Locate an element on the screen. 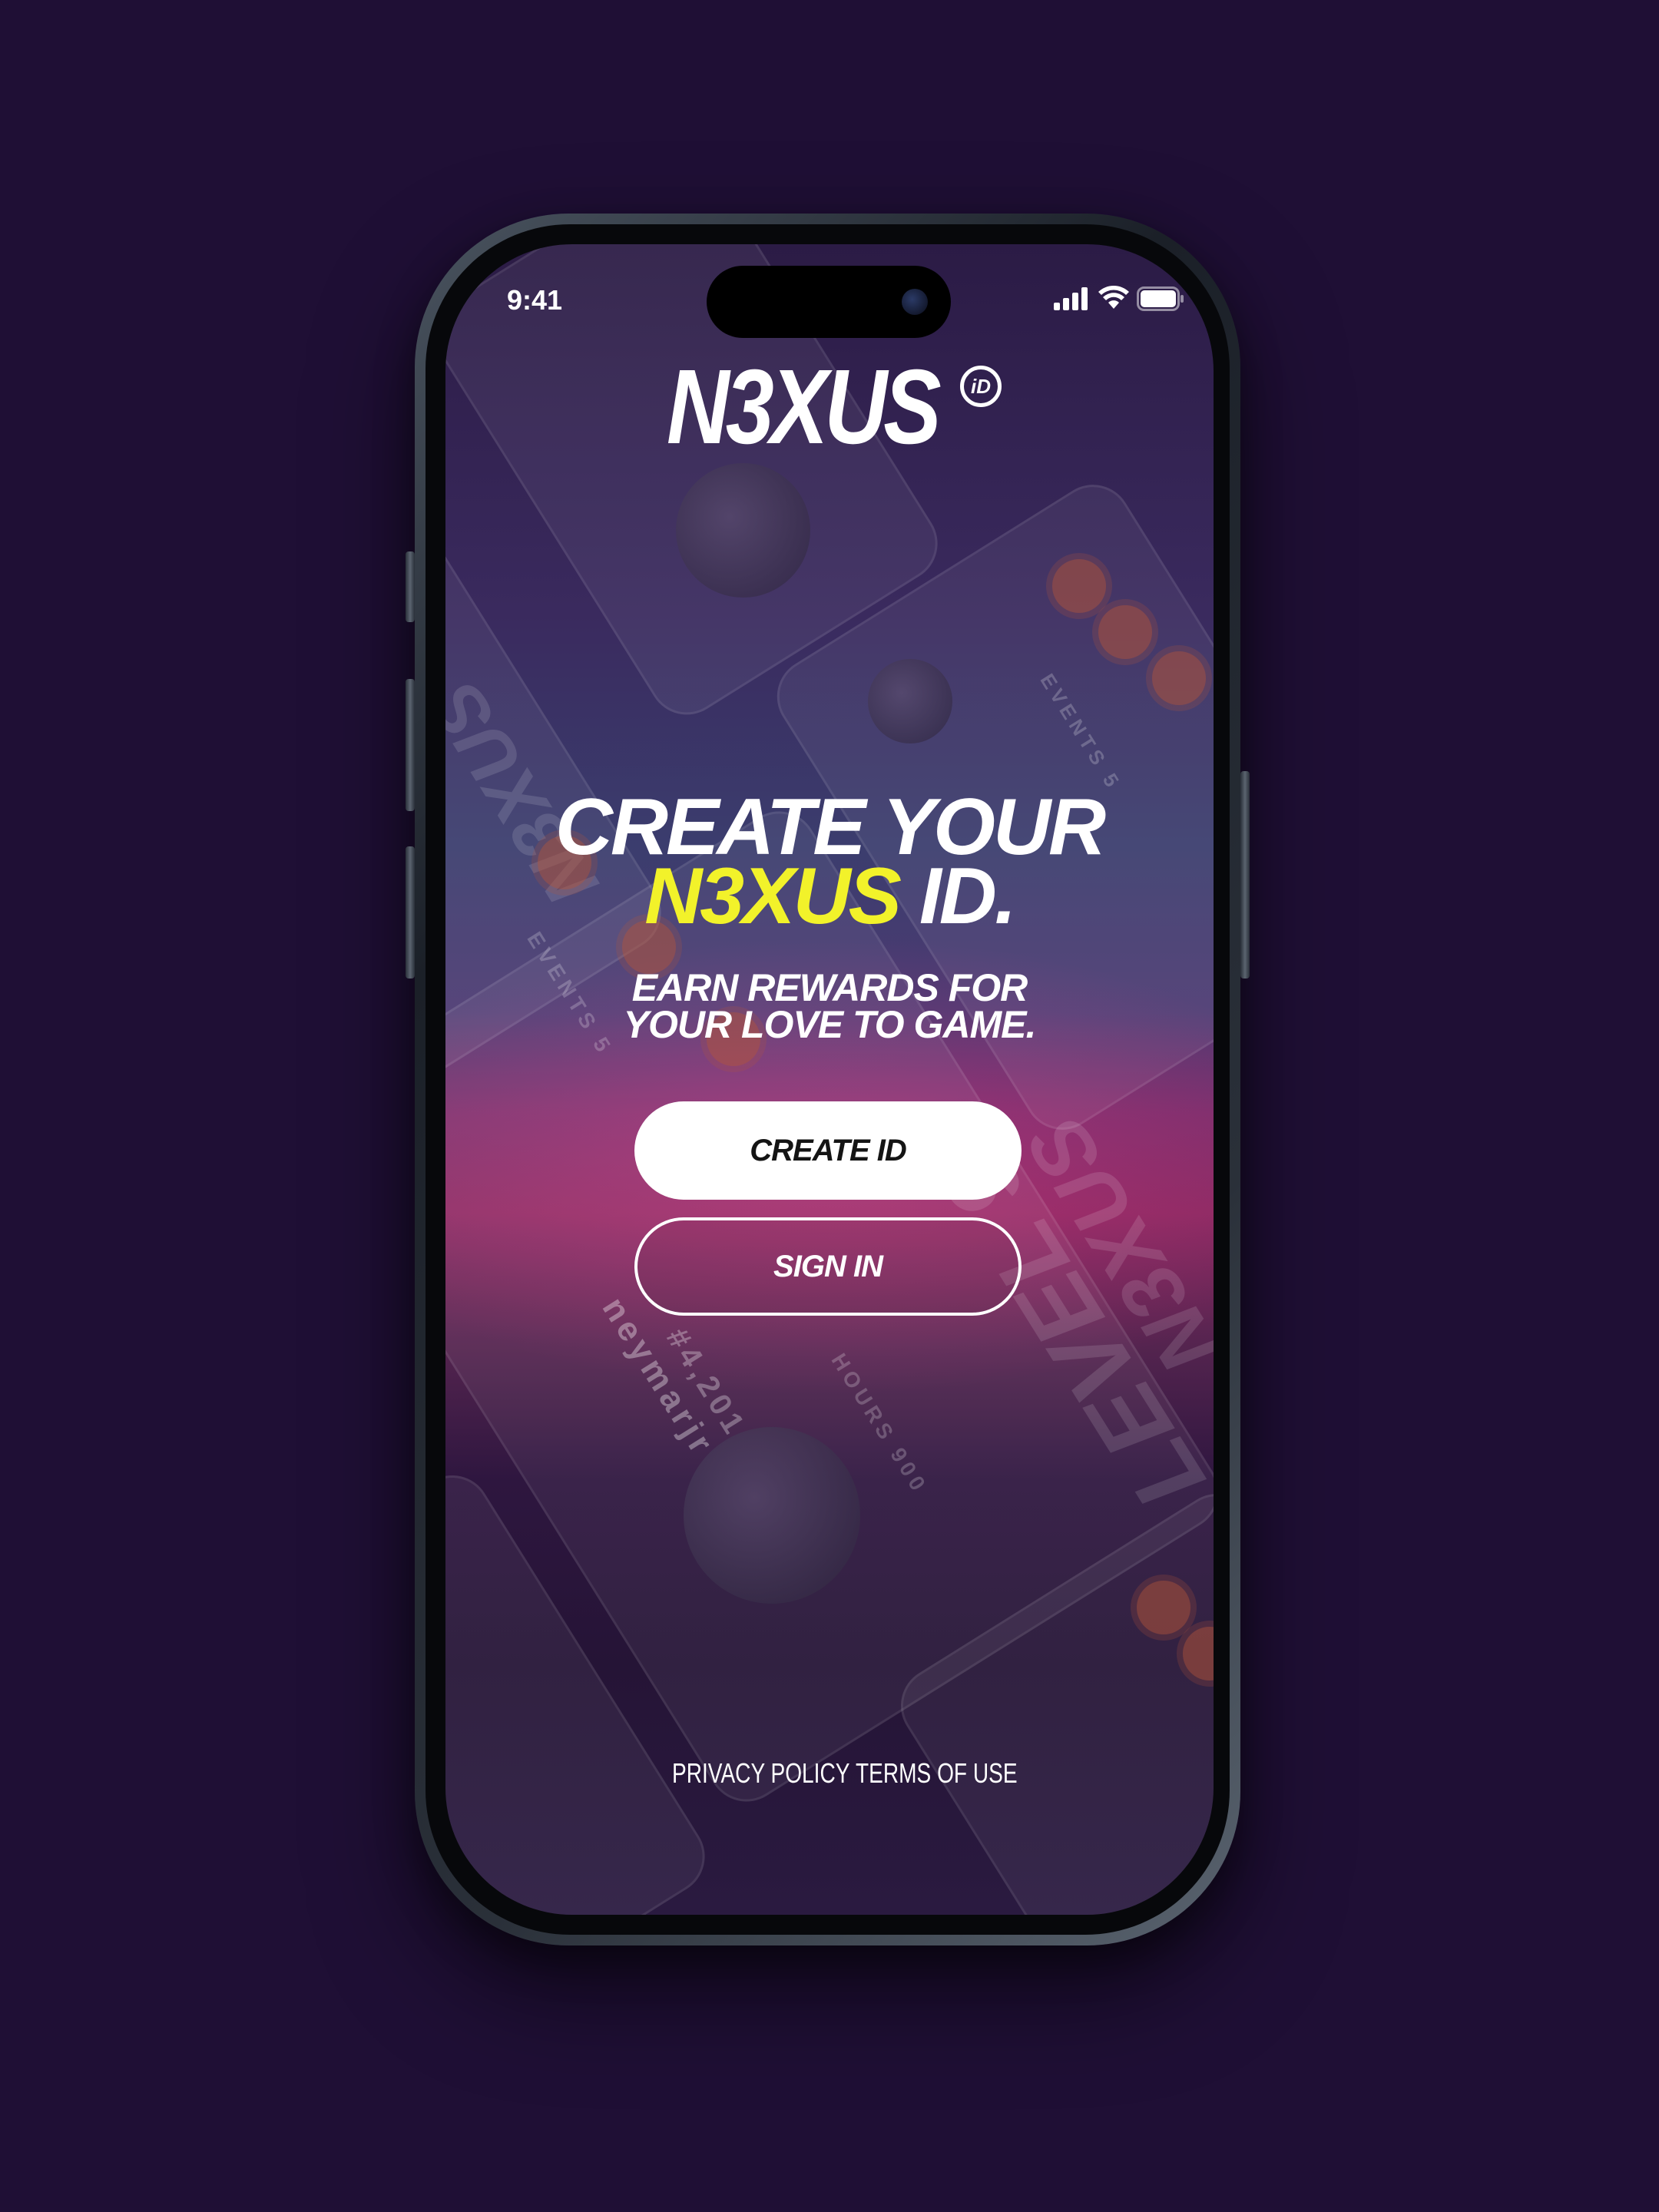 This screenshot has height=2212, width=1659. create-id-button: CREATE ID is located at coordinates (828, 1151).